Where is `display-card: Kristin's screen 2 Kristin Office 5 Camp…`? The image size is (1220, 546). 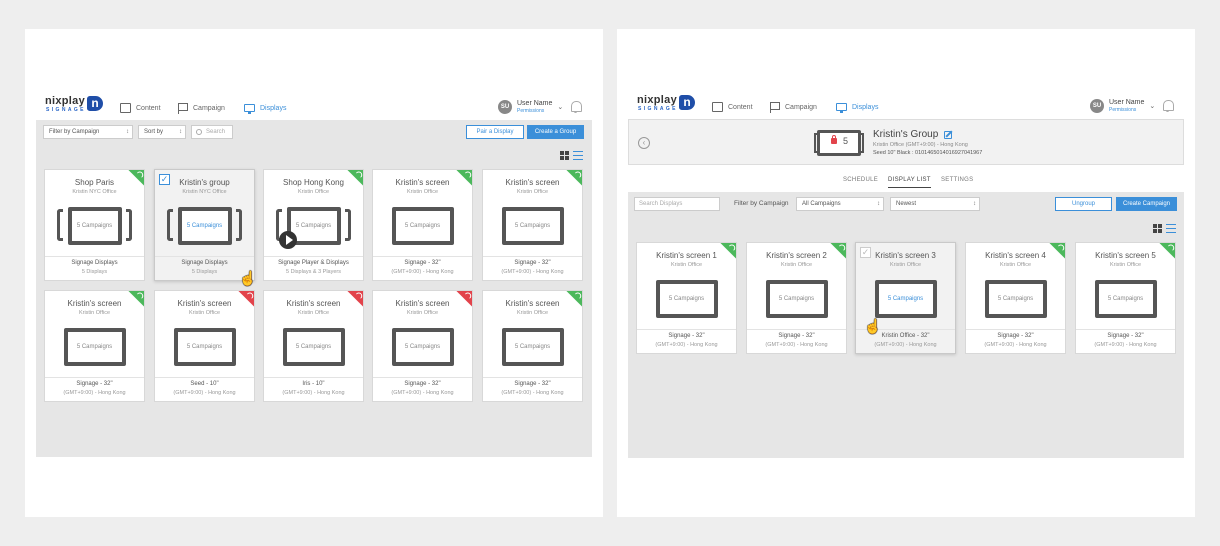
display-card: Kristin's screen 2 Kristin Office 5 Camp… is located at coordinates (796, 298).